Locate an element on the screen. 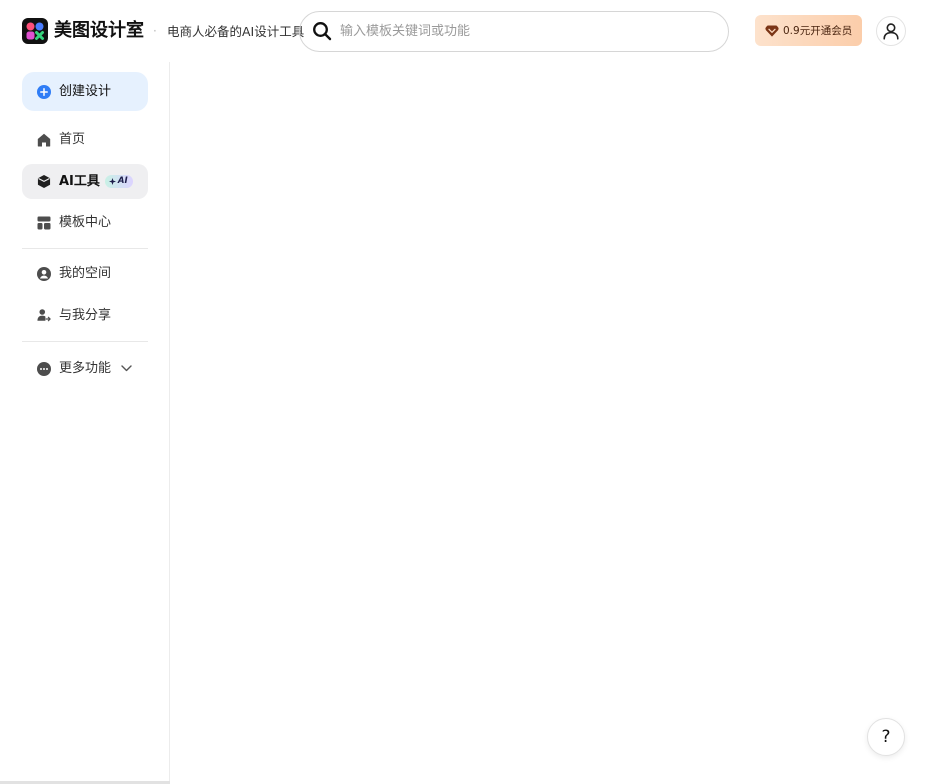 Image resolution: width=928 pixels, height=784 pixels. search-icon is located at coordinates (322, 31).